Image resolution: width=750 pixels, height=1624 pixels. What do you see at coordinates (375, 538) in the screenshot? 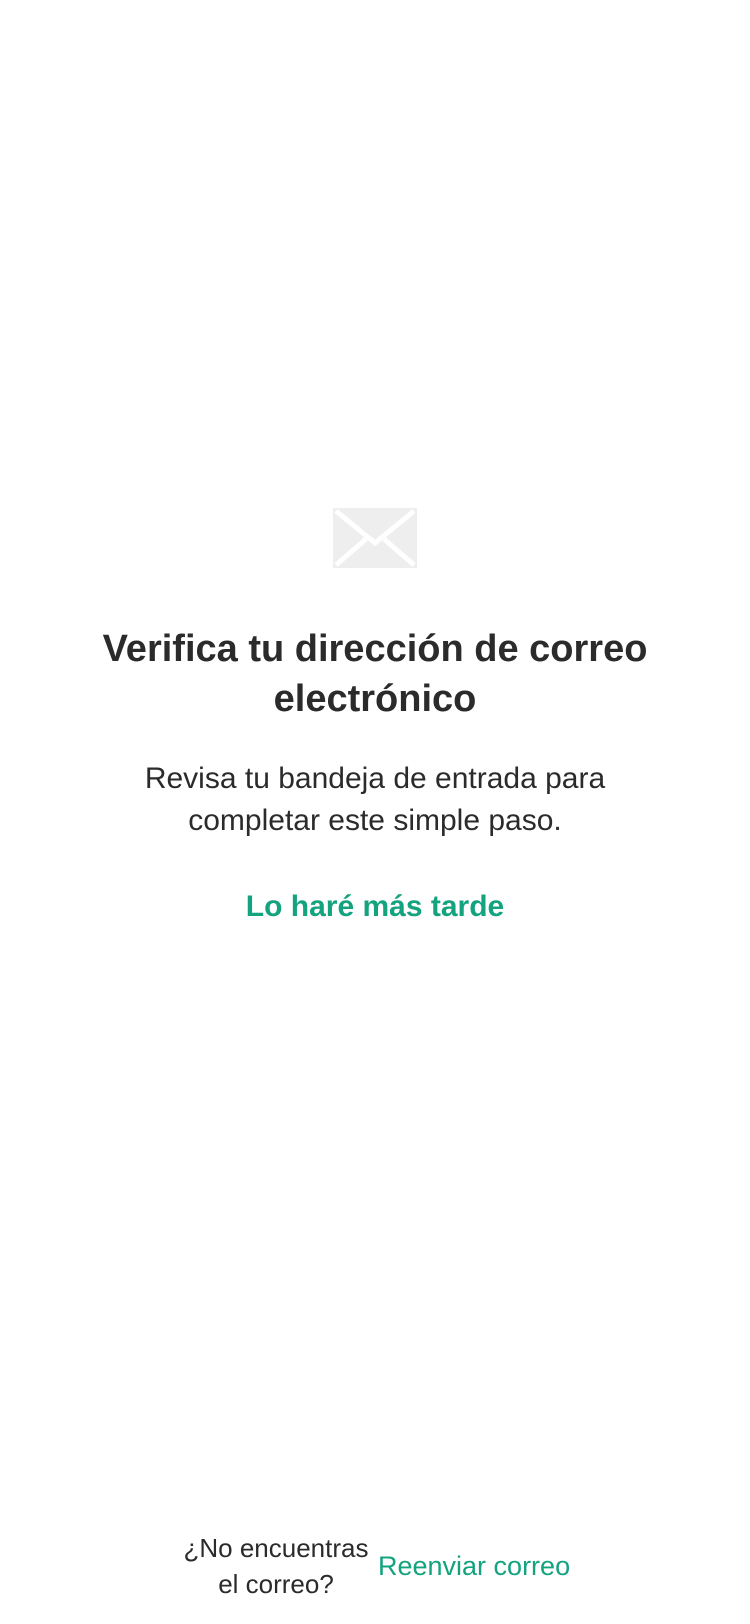
I see `envelope-icon` at bounding box center [375, 538].